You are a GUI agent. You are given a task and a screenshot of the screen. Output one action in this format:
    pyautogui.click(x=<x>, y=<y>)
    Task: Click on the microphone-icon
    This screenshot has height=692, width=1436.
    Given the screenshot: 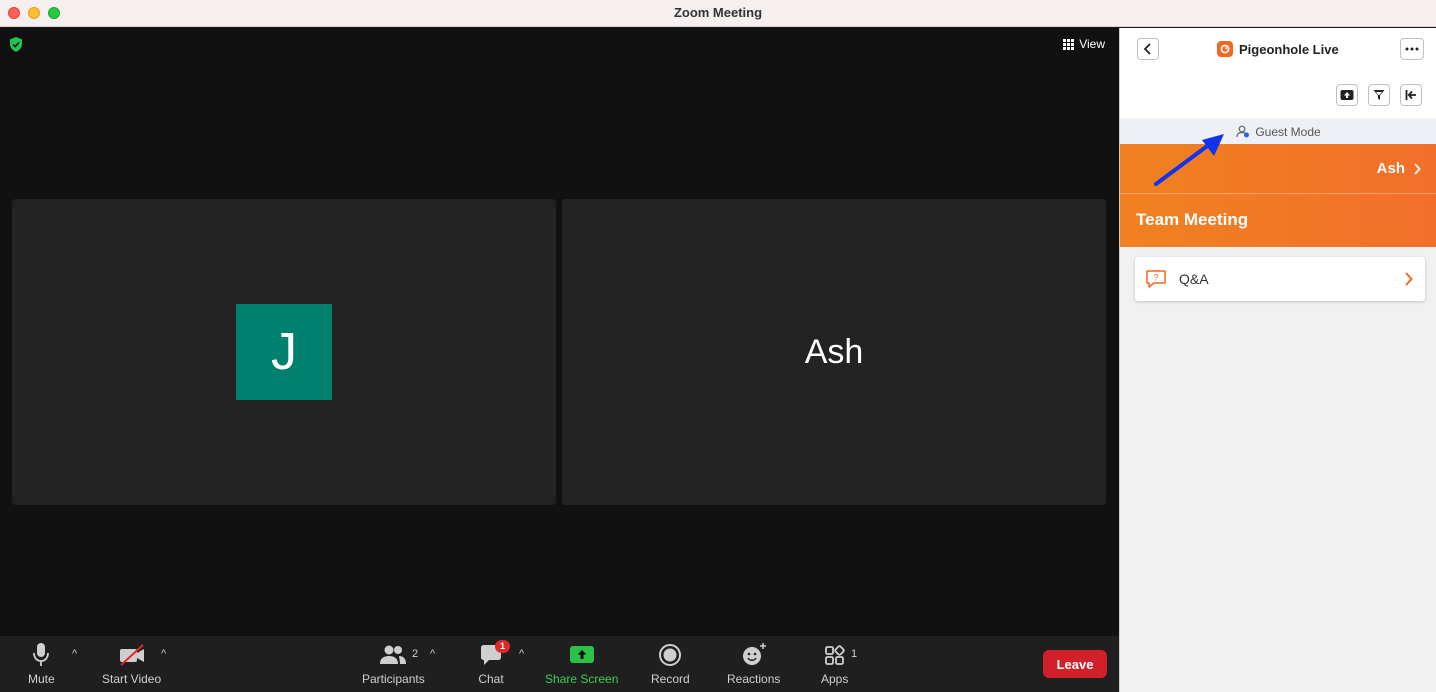 What is the action you would take?
    pyautogui.click(x=41, y=654)
    